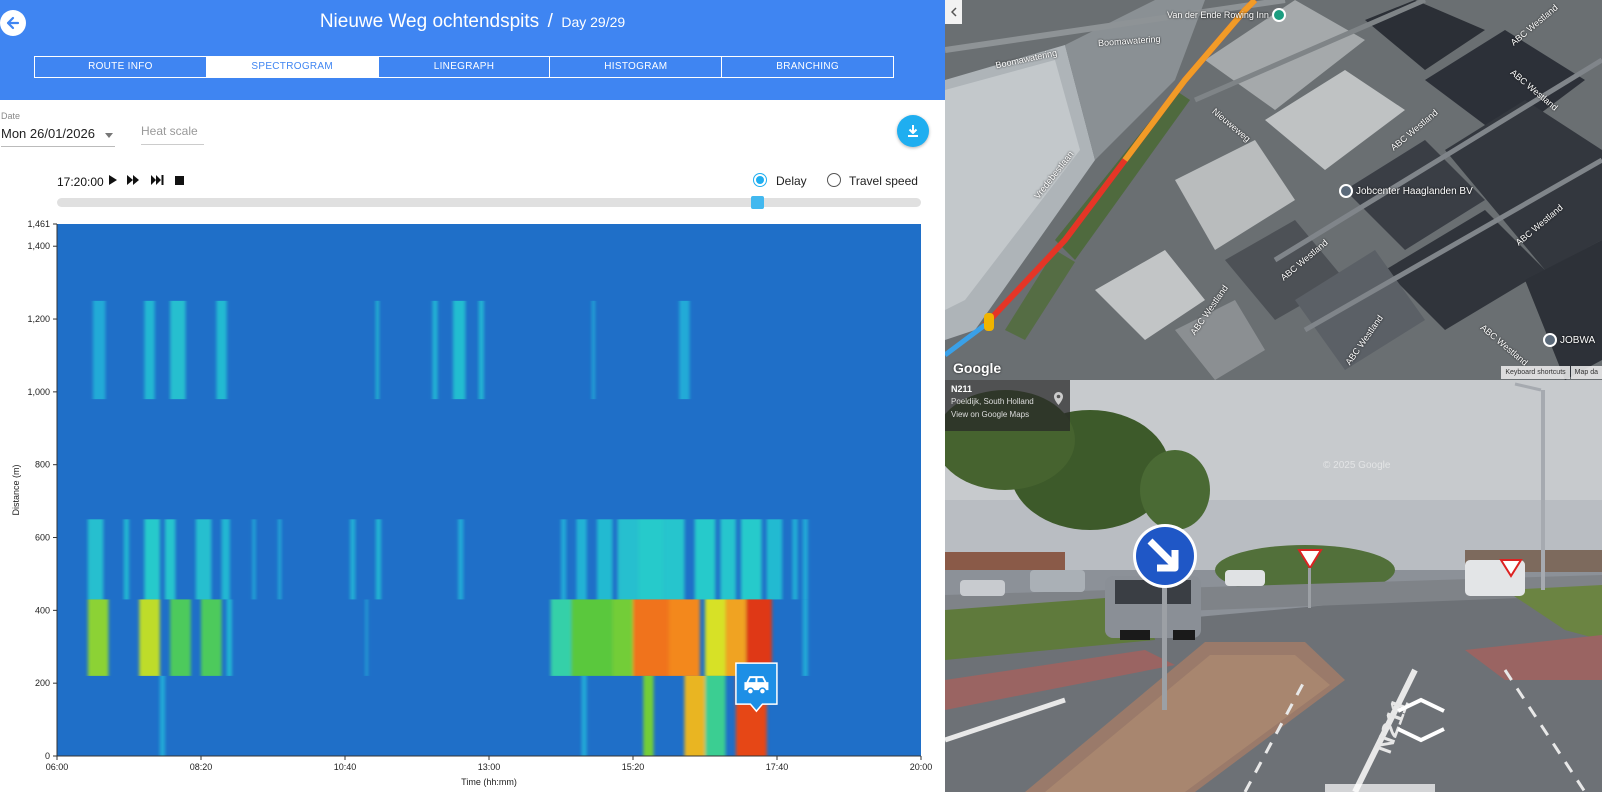 The width and height of the screenshot is (1602, 792). I want to click on x-tick-label: 08:20, so click(201, 767).